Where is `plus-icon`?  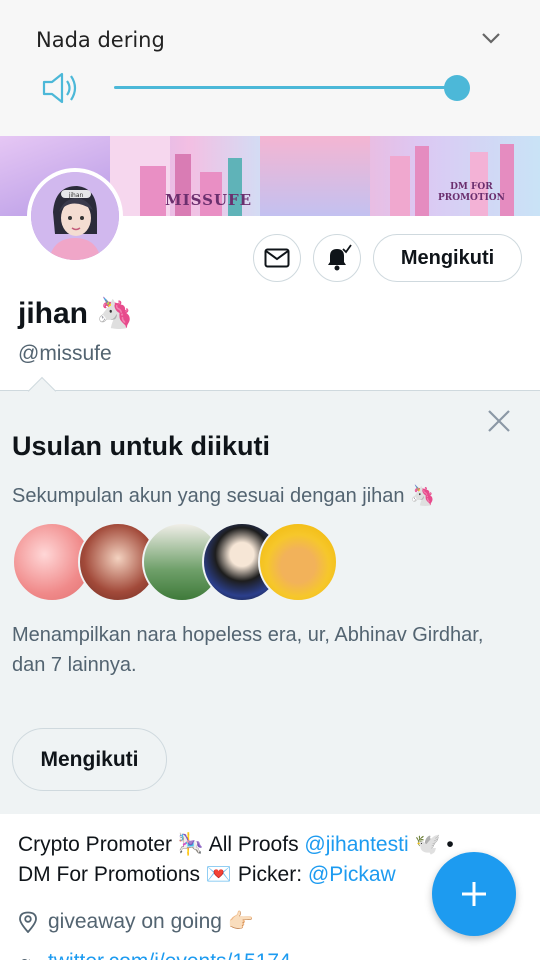
plus-icon is located at coordinates (474, 894).